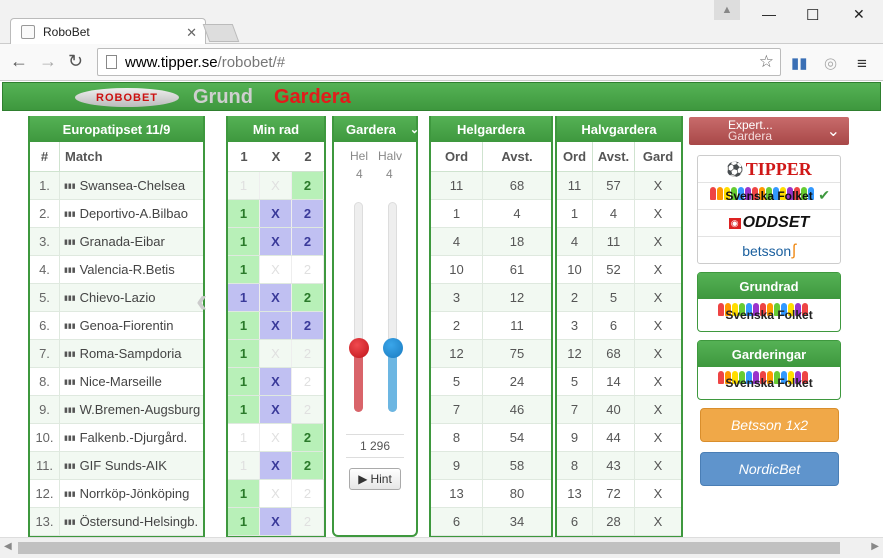 Image resolution: width=883 pixels, height=558 pixels. Describe the element at coordinates (131, 493) in the screenshot. I see `match-name-cell: ▮▮▮ Norrköp-Jönköping` at that location.